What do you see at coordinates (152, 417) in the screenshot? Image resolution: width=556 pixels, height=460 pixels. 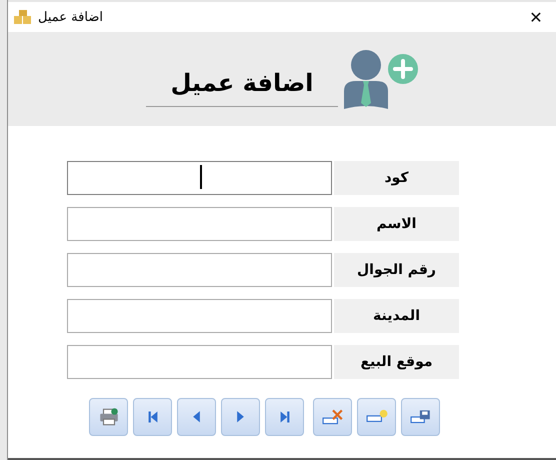 I see `first-record-button` at bounding box center [152, 417].